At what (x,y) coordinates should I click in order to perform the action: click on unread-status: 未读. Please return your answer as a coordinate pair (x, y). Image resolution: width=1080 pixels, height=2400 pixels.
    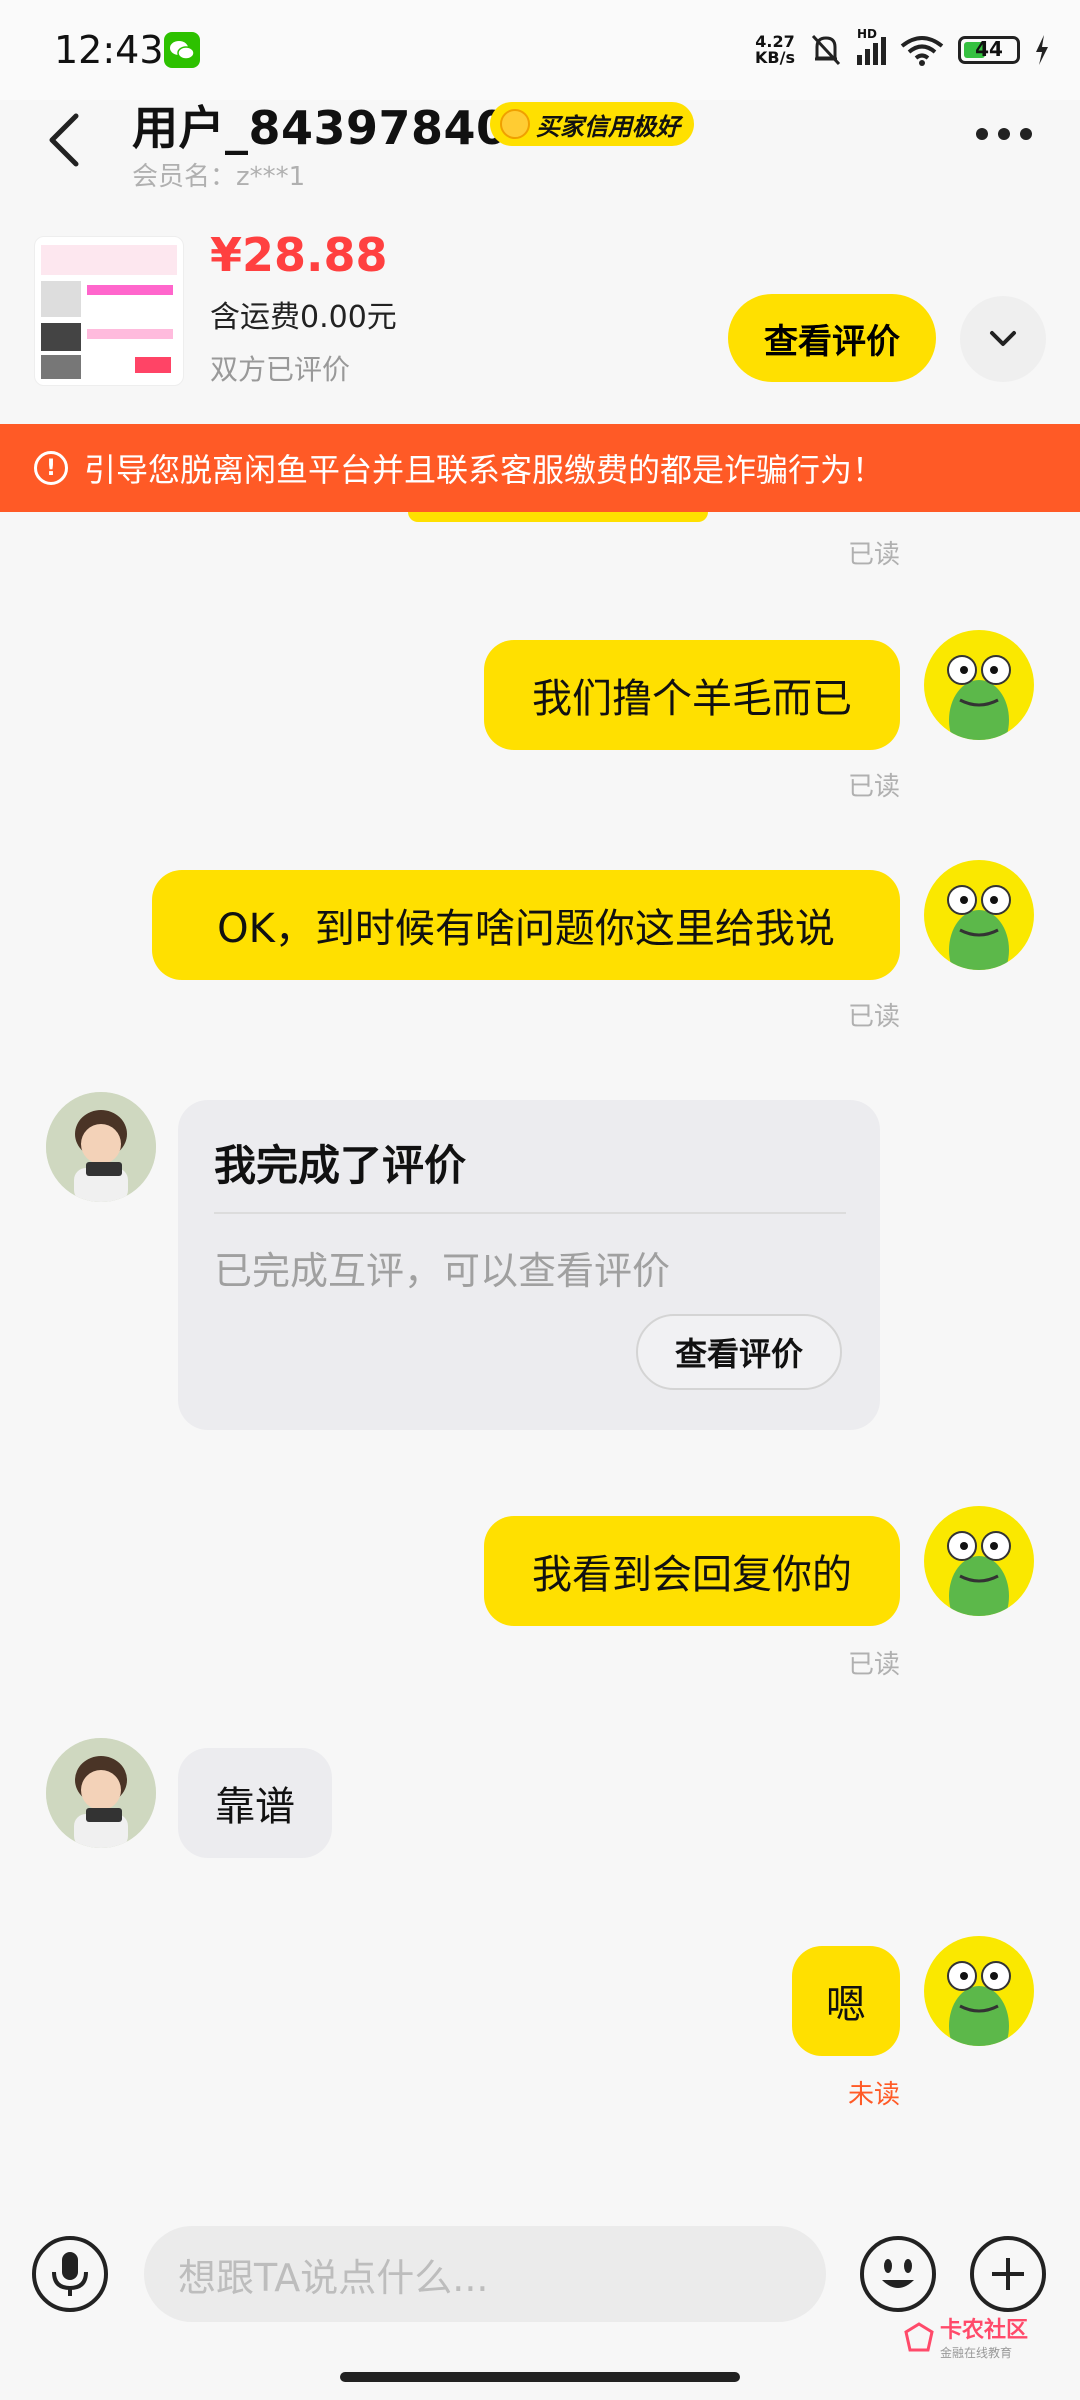
    Looking at the image, I should click on (874, 2095).